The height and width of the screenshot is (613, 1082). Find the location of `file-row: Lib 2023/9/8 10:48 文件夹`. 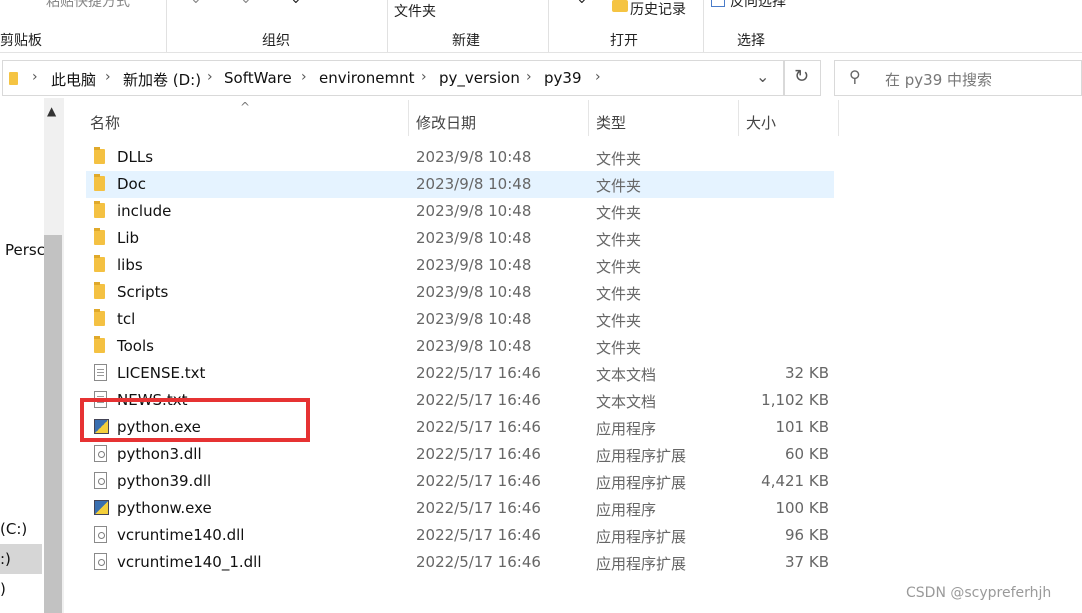

file-row: Lib 2023/9/8 10:48 文件夹 is located at coordinates (460, 238).